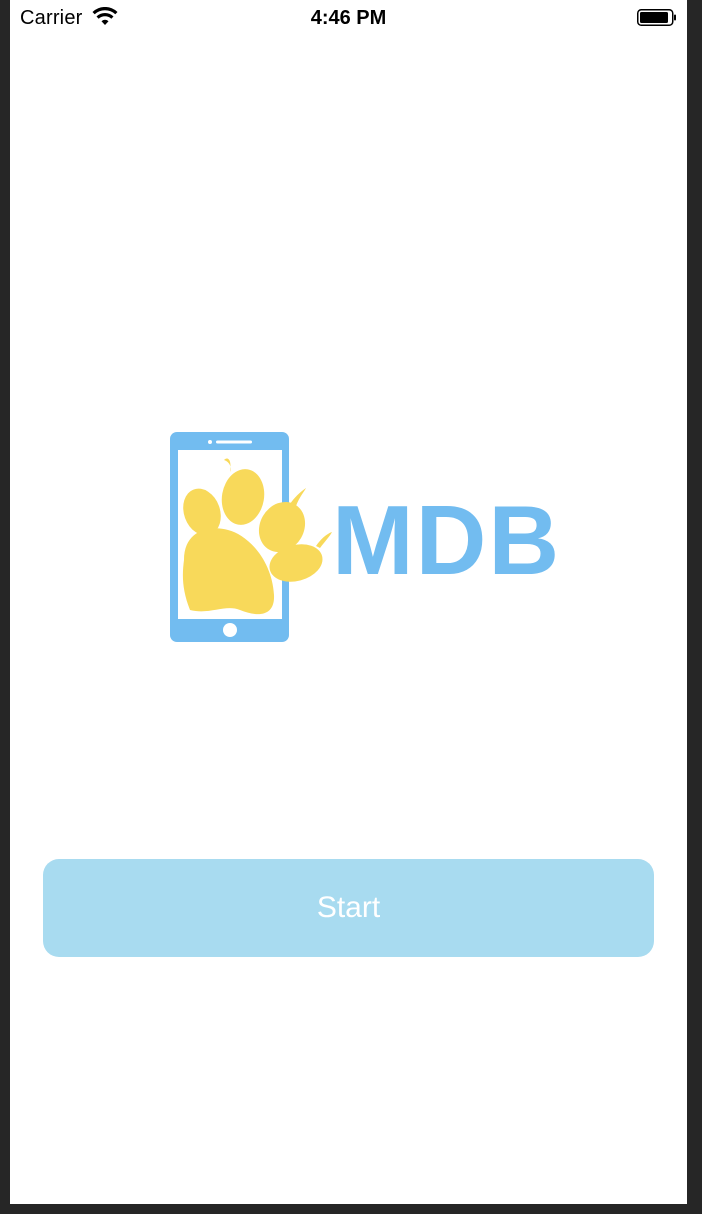 The height and width of the screenshot is (1214, 702). What do you see at coordinates (656, 17) in the screenshot?
I see `battery-icon` at bounding box center [656, 17].